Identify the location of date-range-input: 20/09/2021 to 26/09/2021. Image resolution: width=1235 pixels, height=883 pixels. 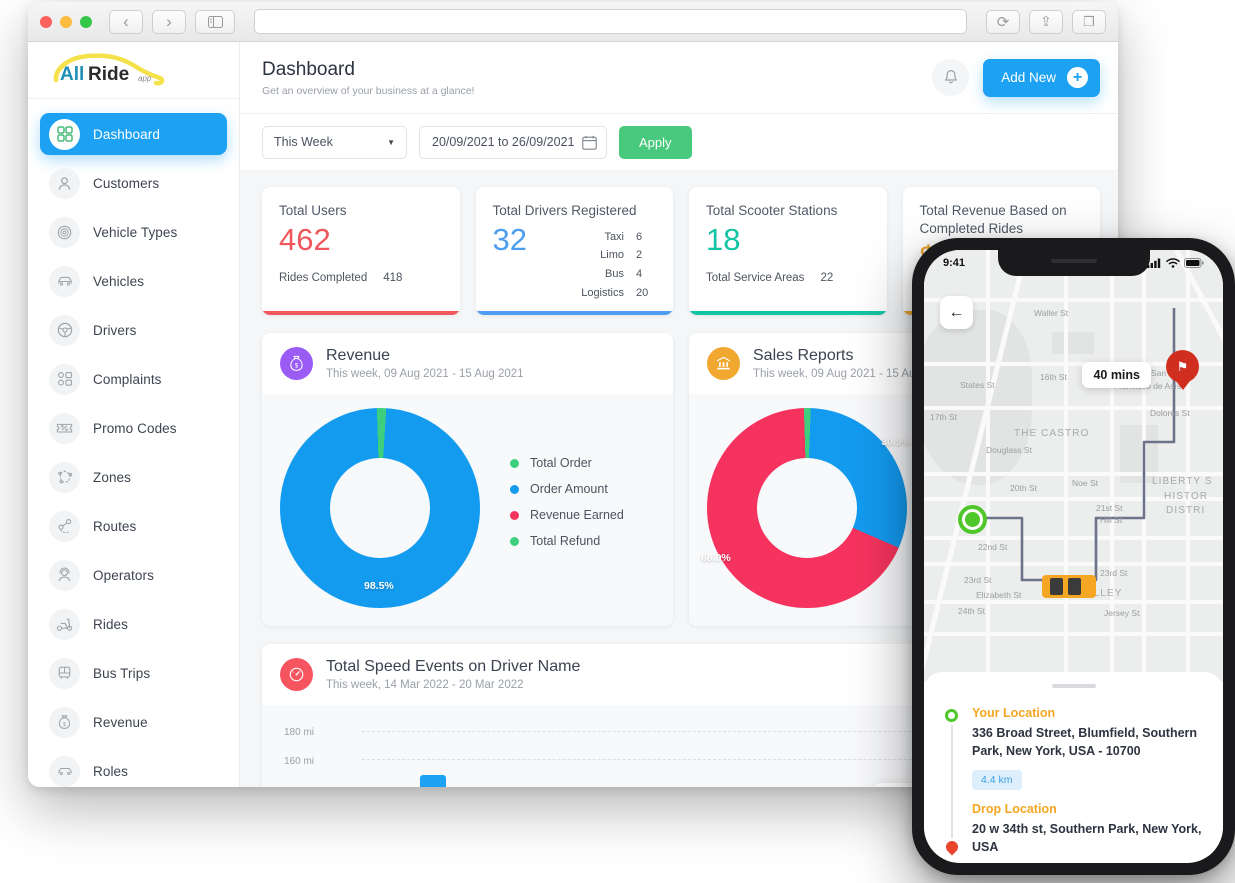
(513, 142).